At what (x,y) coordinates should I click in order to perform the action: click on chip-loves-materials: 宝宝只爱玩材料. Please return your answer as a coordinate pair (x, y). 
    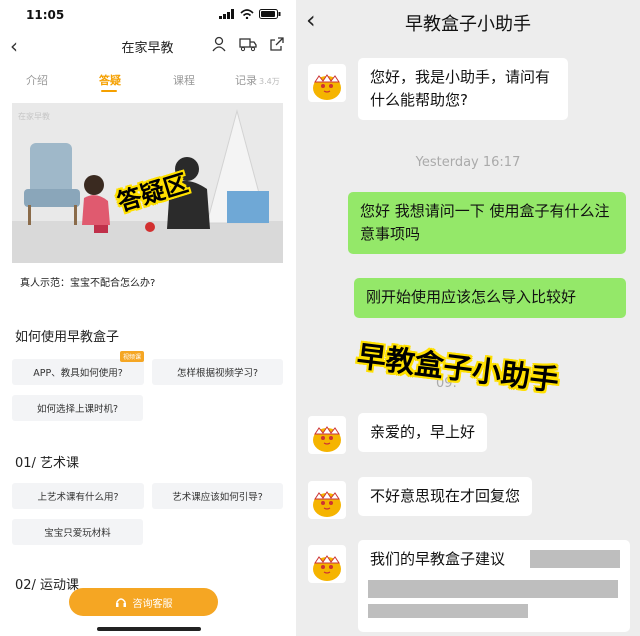
    Looking at the image, I should click on (77, 532).